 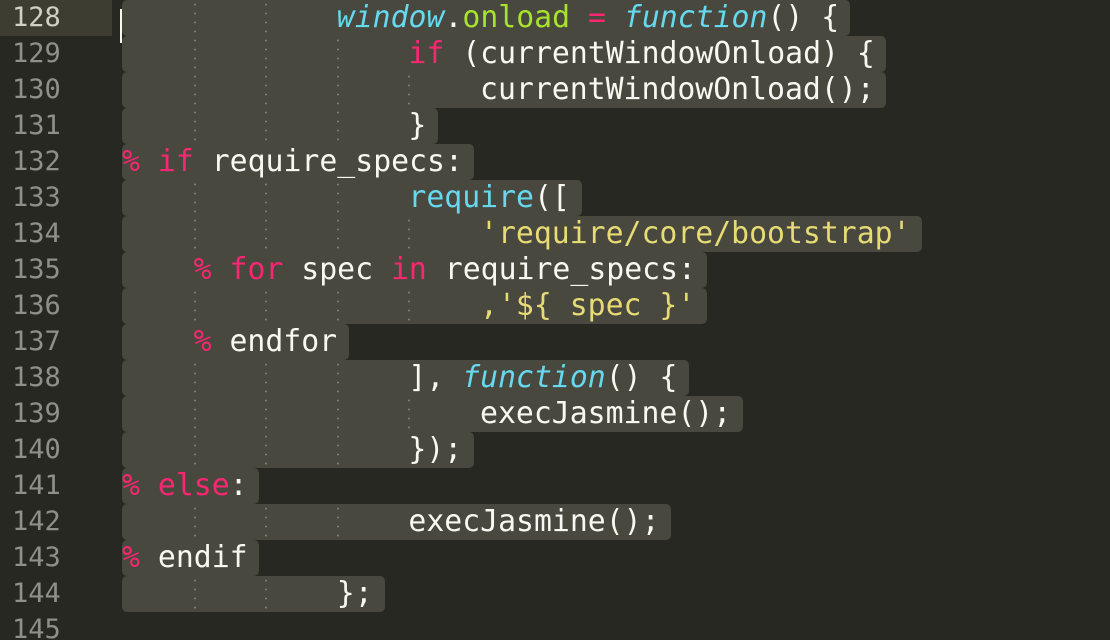 What do you see at coordinates (677, 90) in the screenshot?
I see `code-line: currentWindowOnload();` at bounding box center [677, 90].